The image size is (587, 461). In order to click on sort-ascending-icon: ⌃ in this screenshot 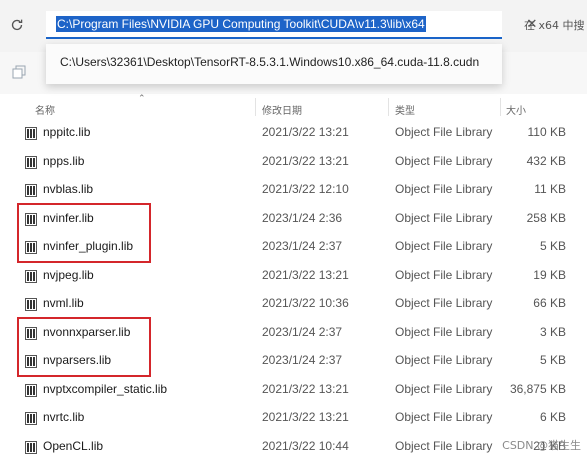, I will do `click(142, 99)`.